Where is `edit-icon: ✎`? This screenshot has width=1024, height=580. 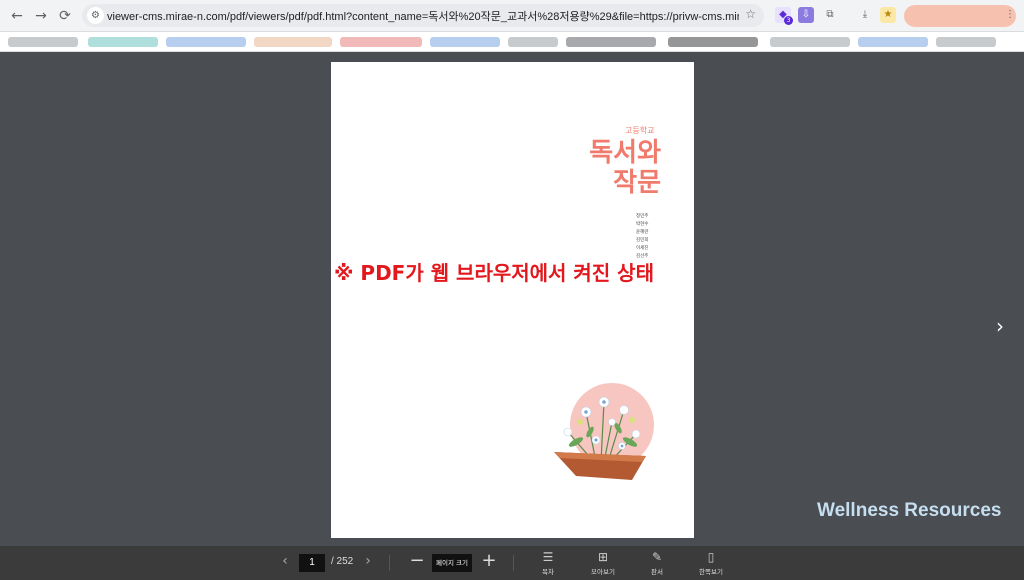 edit-icon: ✎ is located at coordinates (657, 557).